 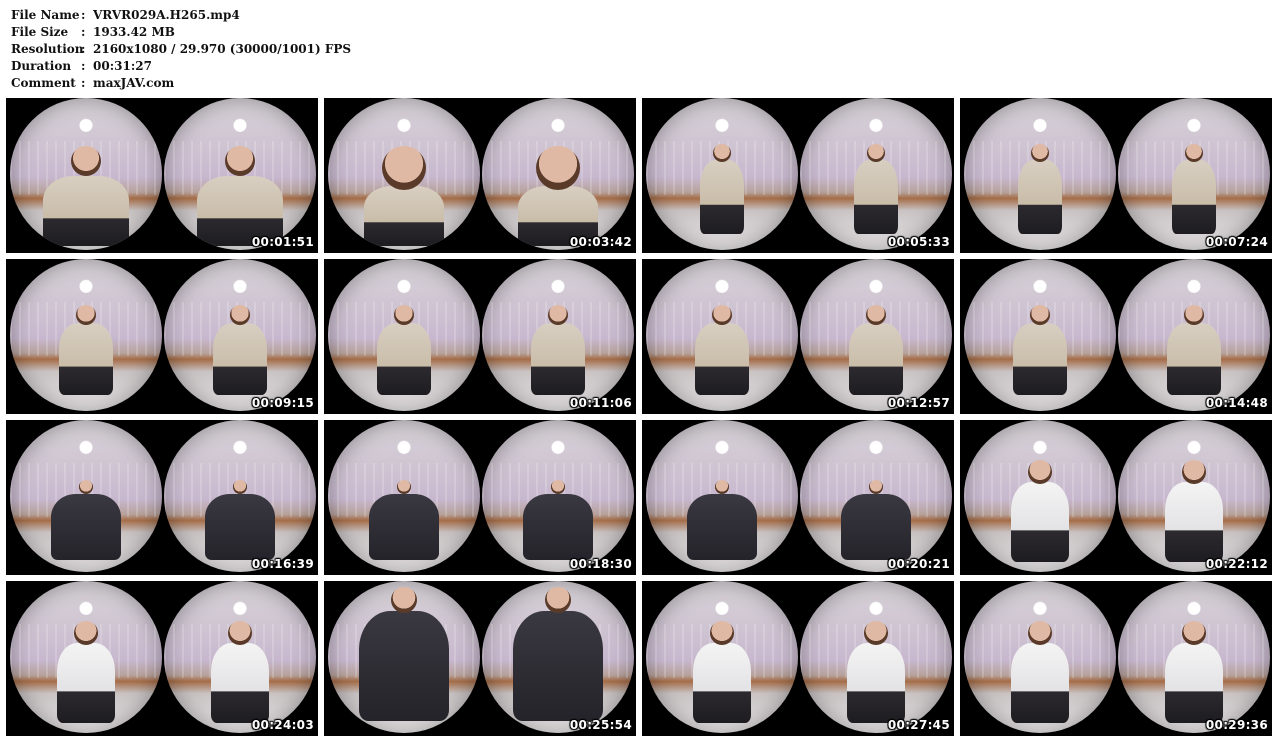 What do you see at coordinates (181, 32) in the screenshot?
I see `info-row-file-size: File Size : 1933.42 MB` at bounding box center [181, 32].